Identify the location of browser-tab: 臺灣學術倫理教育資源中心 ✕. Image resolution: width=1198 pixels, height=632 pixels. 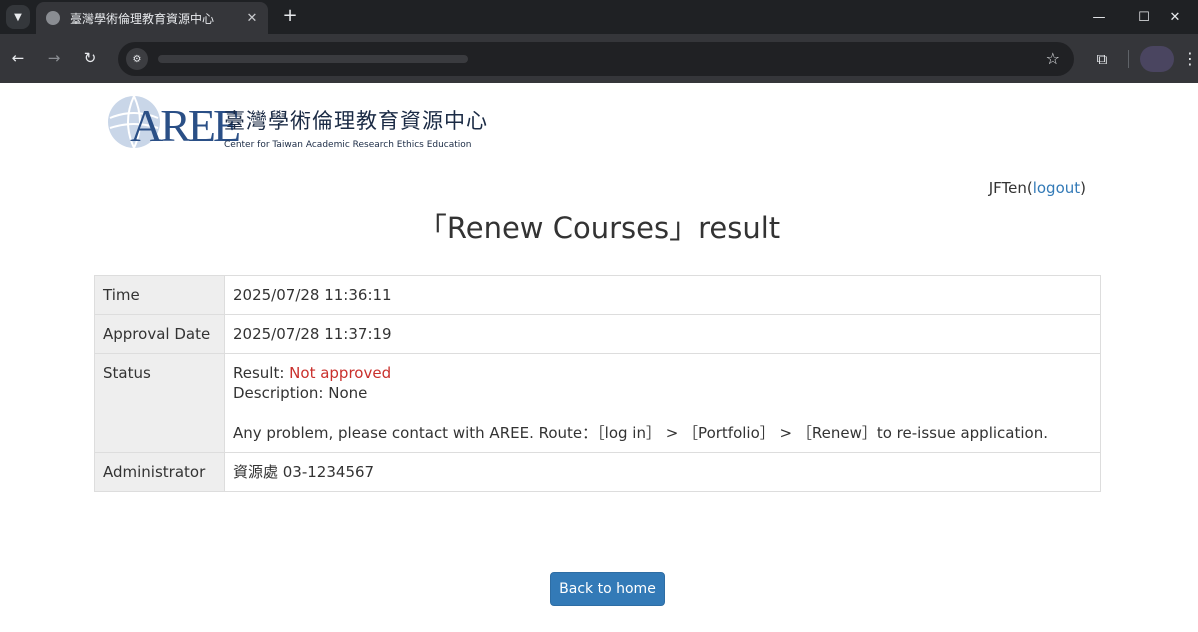
(152, 18).